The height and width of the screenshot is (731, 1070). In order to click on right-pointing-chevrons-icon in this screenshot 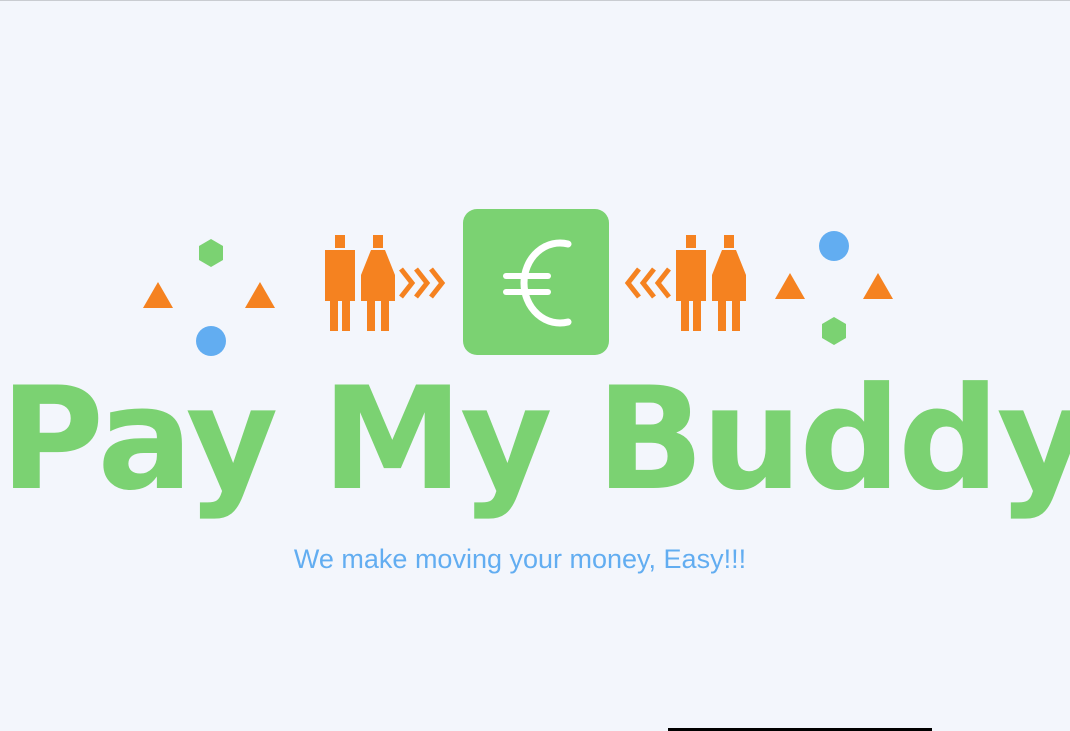, I will do `click(422, 283)`.